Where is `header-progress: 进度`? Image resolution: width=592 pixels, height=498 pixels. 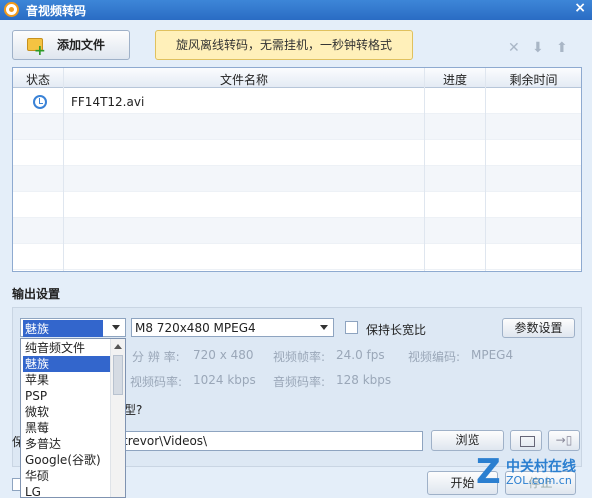
header-progress: 进度 is located at coordinates (455, 79).